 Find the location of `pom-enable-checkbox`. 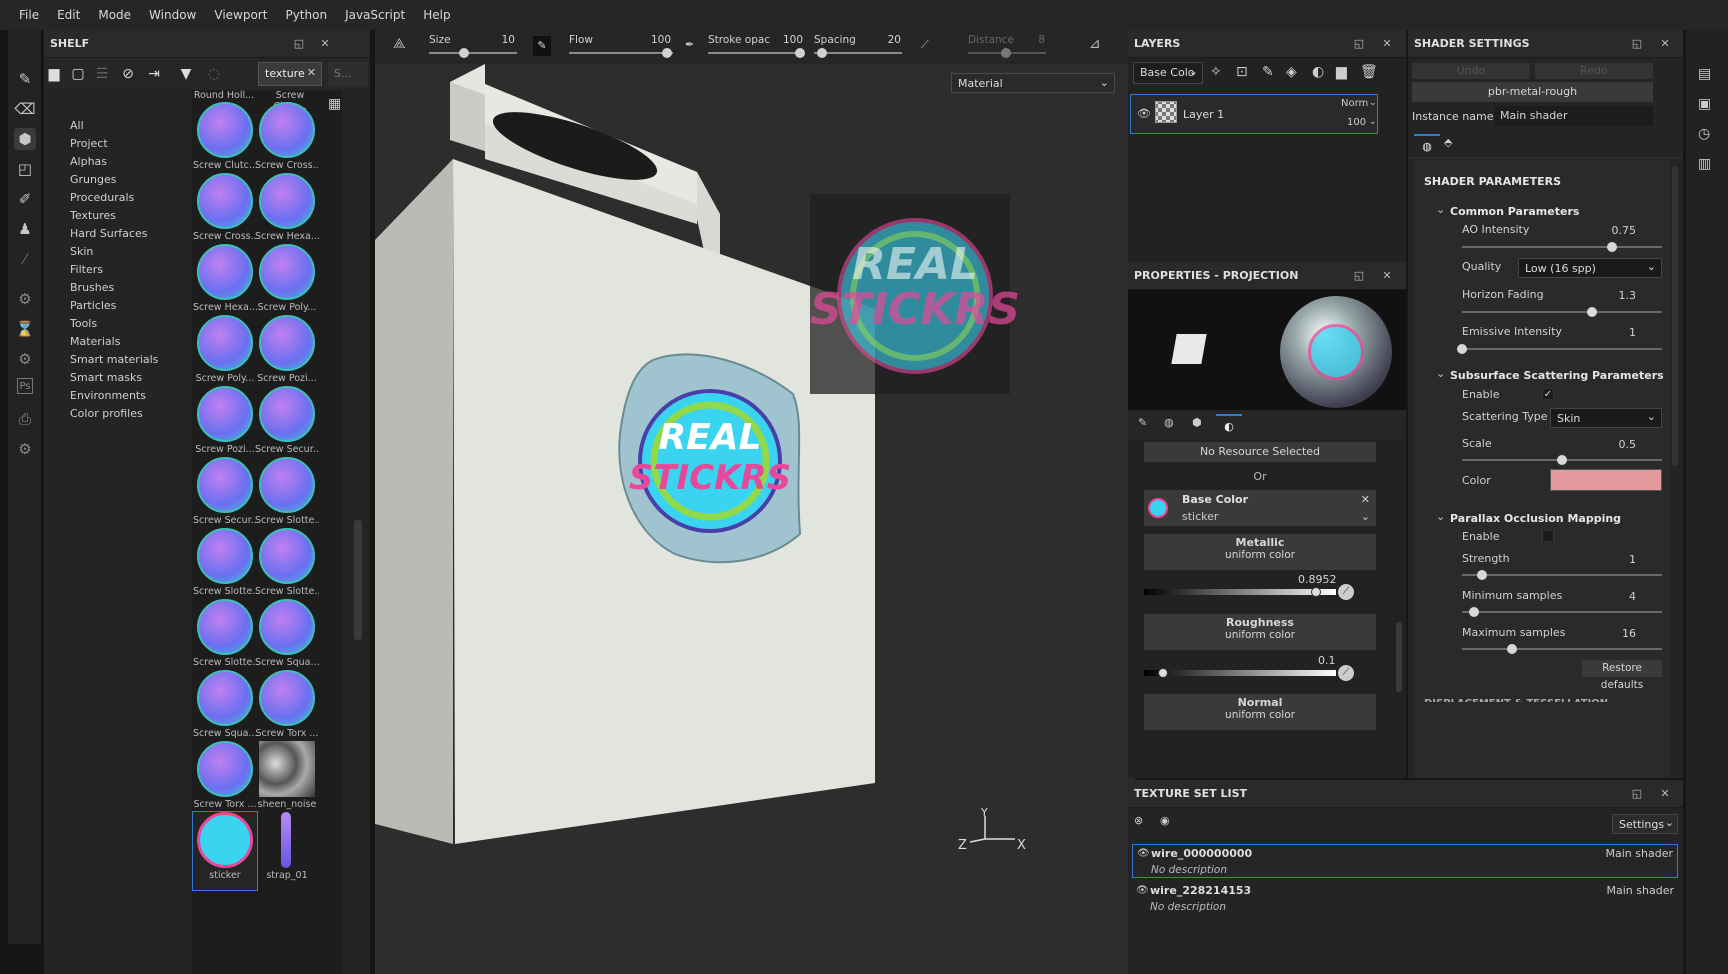

pom-enable-checkbox is located at coordinates (1548, 536).